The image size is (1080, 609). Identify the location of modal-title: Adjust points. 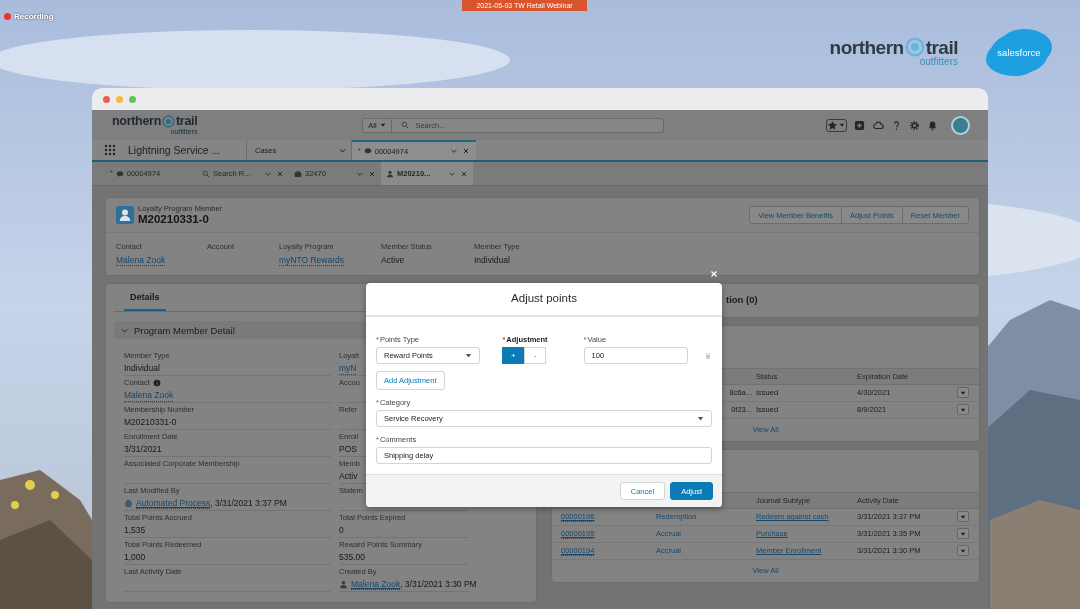
(544, 300).